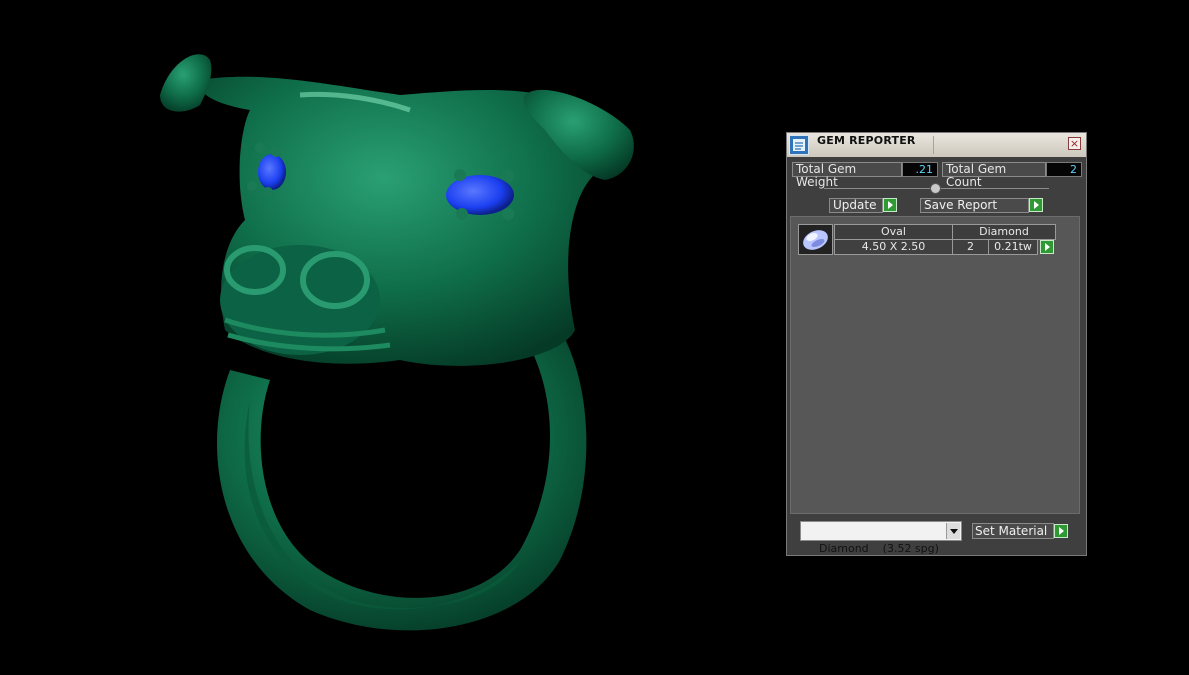 The height and width of the screenshot is (675, 1189). What do you see at coordinates (1013, 531) in the screenshot?
I see `set-material-button: Set Material` at bounding box center [1013, 531].